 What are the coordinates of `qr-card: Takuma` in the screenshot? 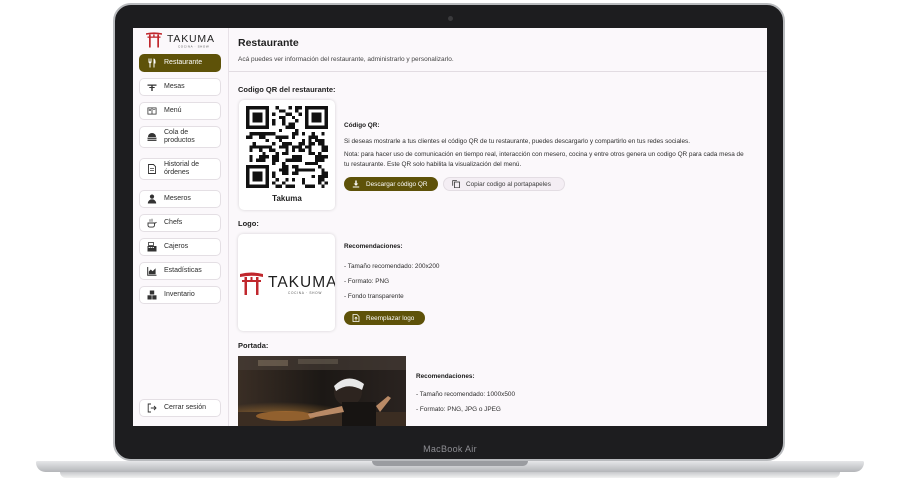 It's located at (287, 155).